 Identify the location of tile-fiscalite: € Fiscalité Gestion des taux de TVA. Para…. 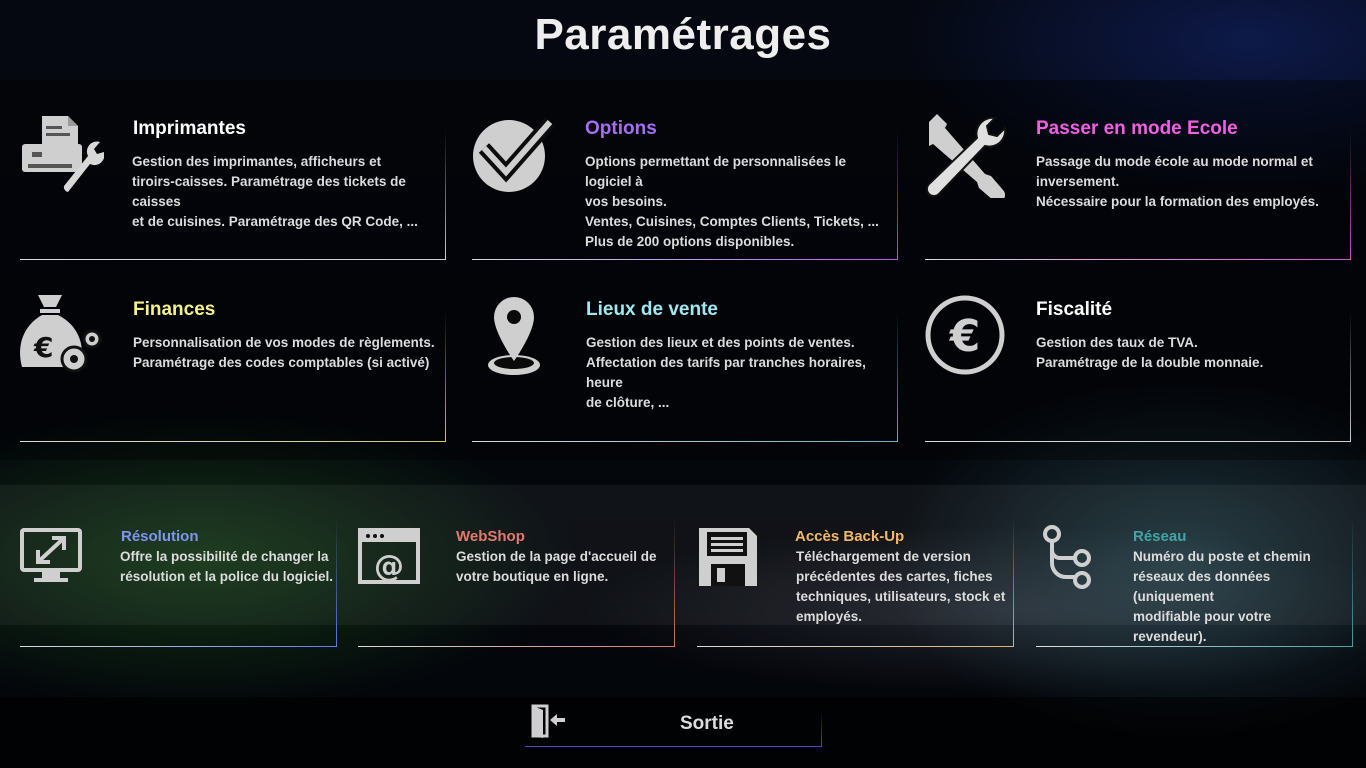
(1138, 366).